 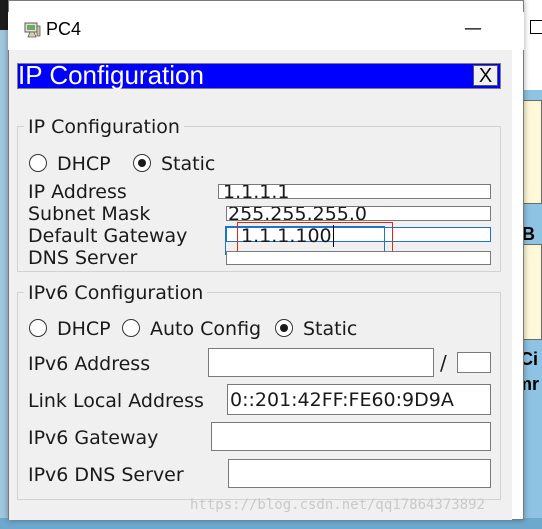 What do you see at coordinates (116, 293) in the screenshot?
I see `ipv6-legend: IPv6 Configuration` at bounding box center [116, 293].